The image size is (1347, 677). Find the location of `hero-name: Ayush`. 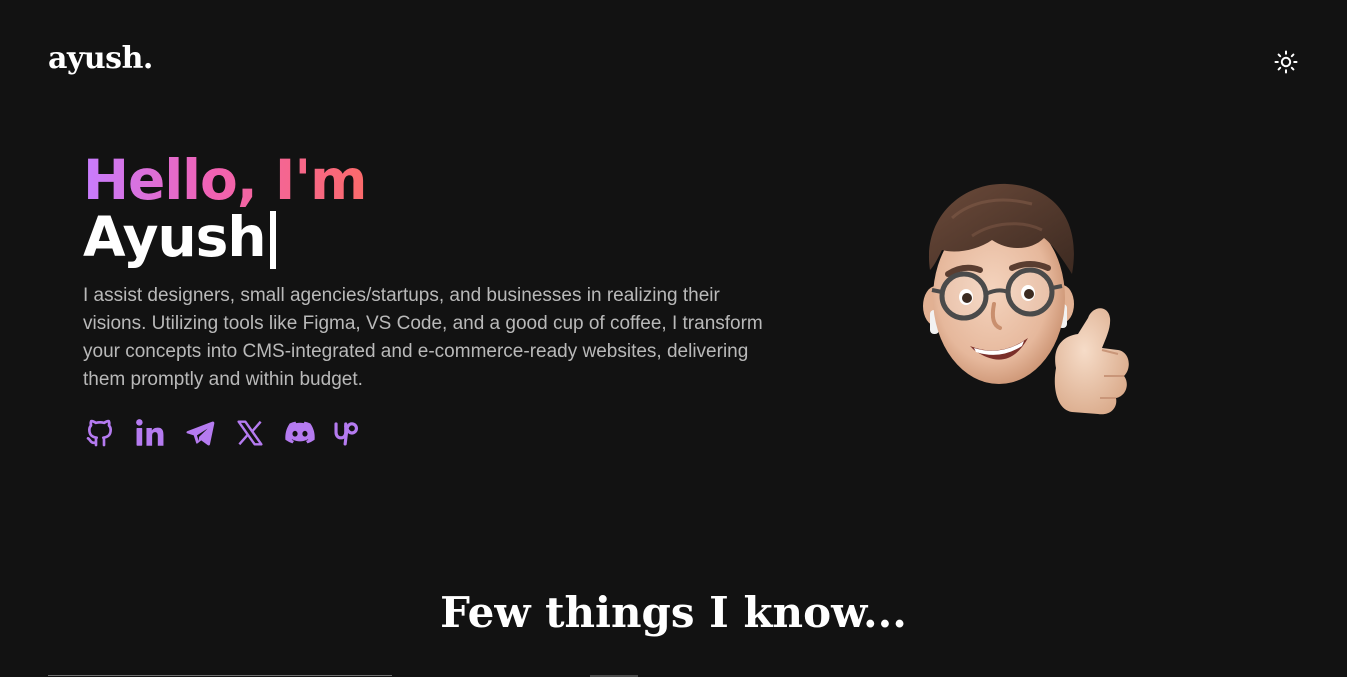

hero-name: Ayush is located at coordinates (175, 237).